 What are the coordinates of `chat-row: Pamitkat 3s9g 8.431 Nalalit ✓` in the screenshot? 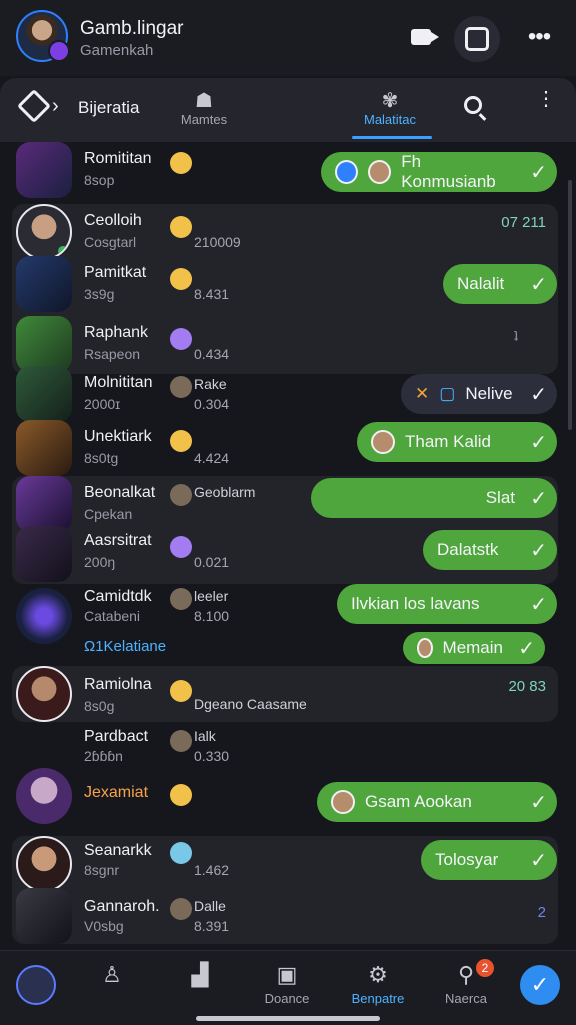 It's located at (285, 284).